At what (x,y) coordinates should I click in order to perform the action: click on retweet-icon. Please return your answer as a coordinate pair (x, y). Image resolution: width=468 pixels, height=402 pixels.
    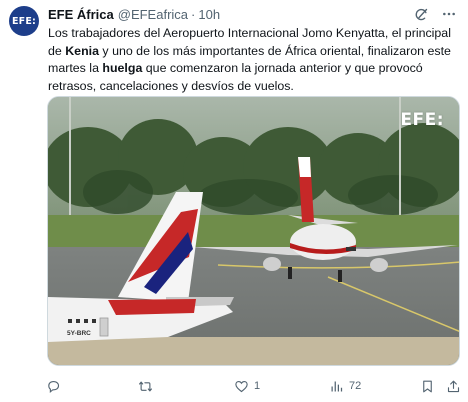
    Looking at the image, I should click on (145, 386).